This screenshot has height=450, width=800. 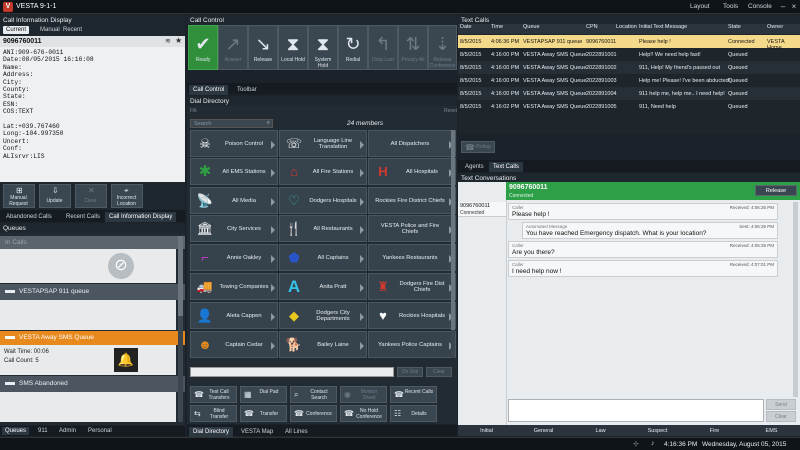 What do you see at coordinates (43, 431) in the screenshot?
I see `tab-911: 911` at bounding box center [43, 431].